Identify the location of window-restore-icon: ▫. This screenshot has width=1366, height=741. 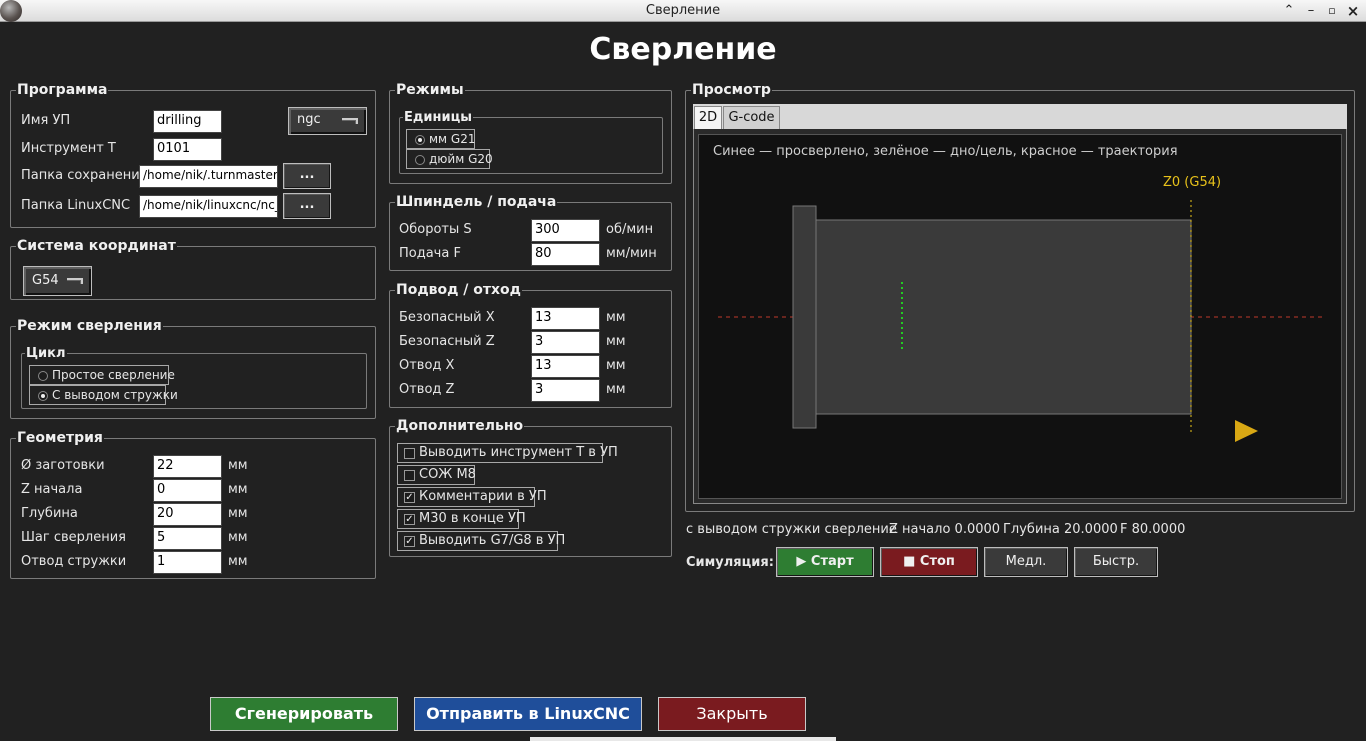
(1332, 11).